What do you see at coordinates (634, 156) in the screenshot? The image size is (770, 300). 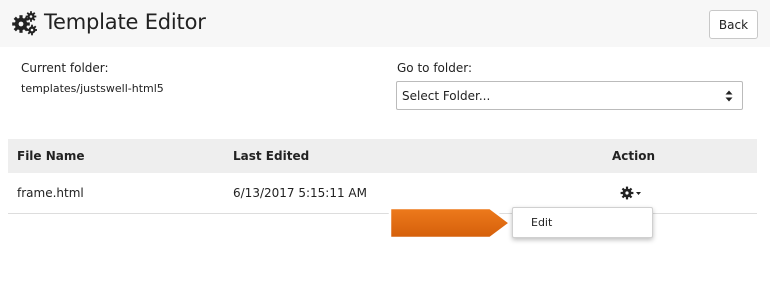 I see `column-header-action: Action` at bounding box center [634, 156].